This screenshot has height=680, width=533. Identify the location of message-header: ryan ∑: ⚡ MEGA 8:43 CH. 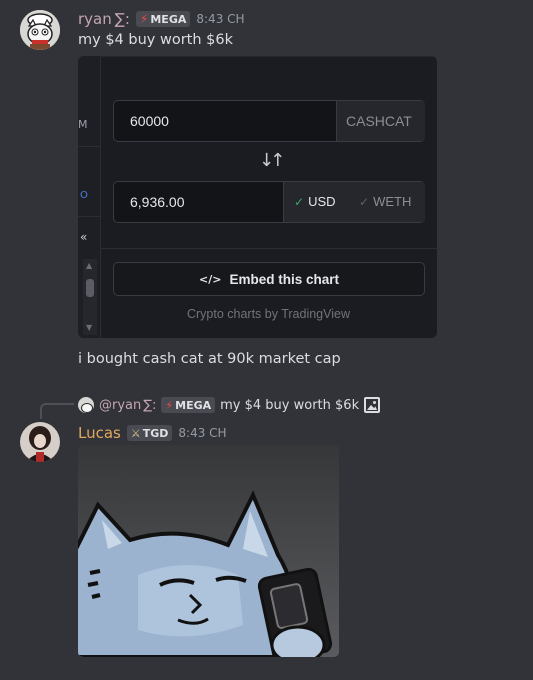
(161, 19).